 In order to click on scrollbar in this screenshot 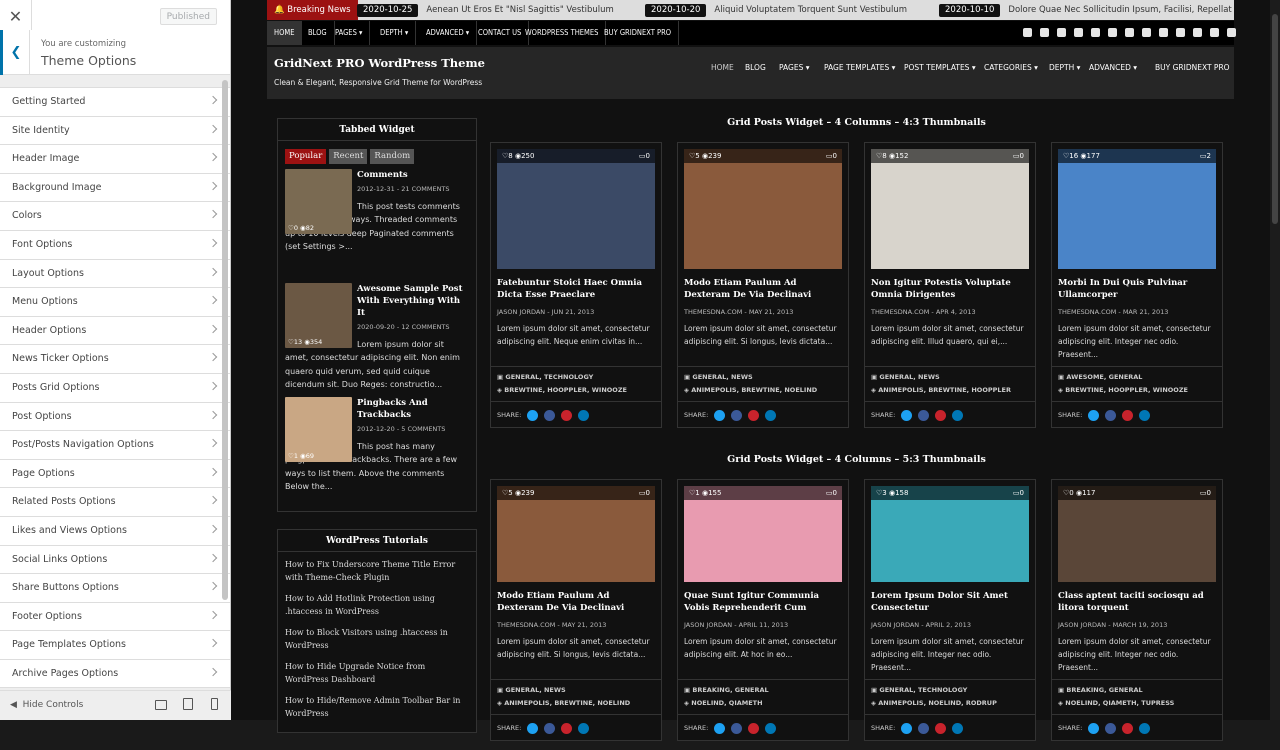, I will do `click(225, 340)`.